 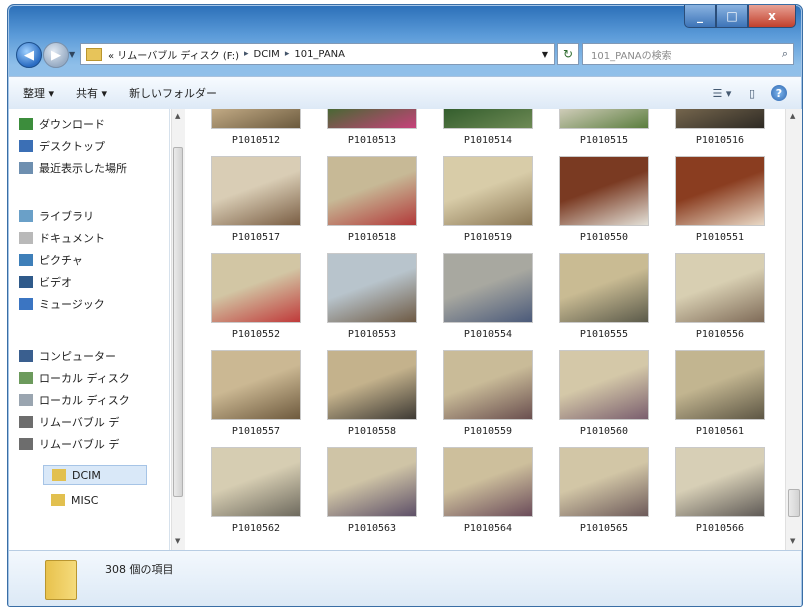 I want to click on refresh-button: ↻, so click(x=568, y=54).